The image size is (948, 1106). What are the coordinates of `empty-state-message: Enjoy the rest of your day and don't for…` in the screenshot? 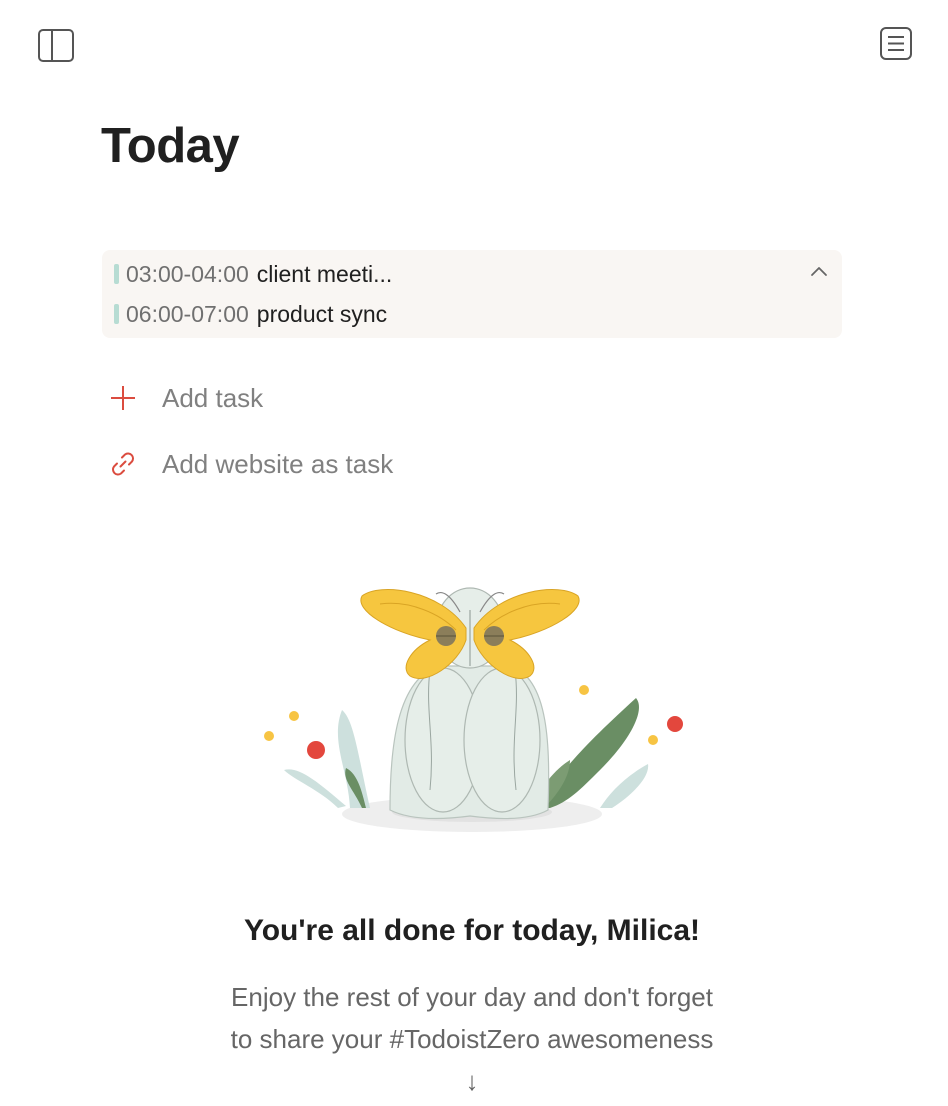 It's located at (472, 1039).